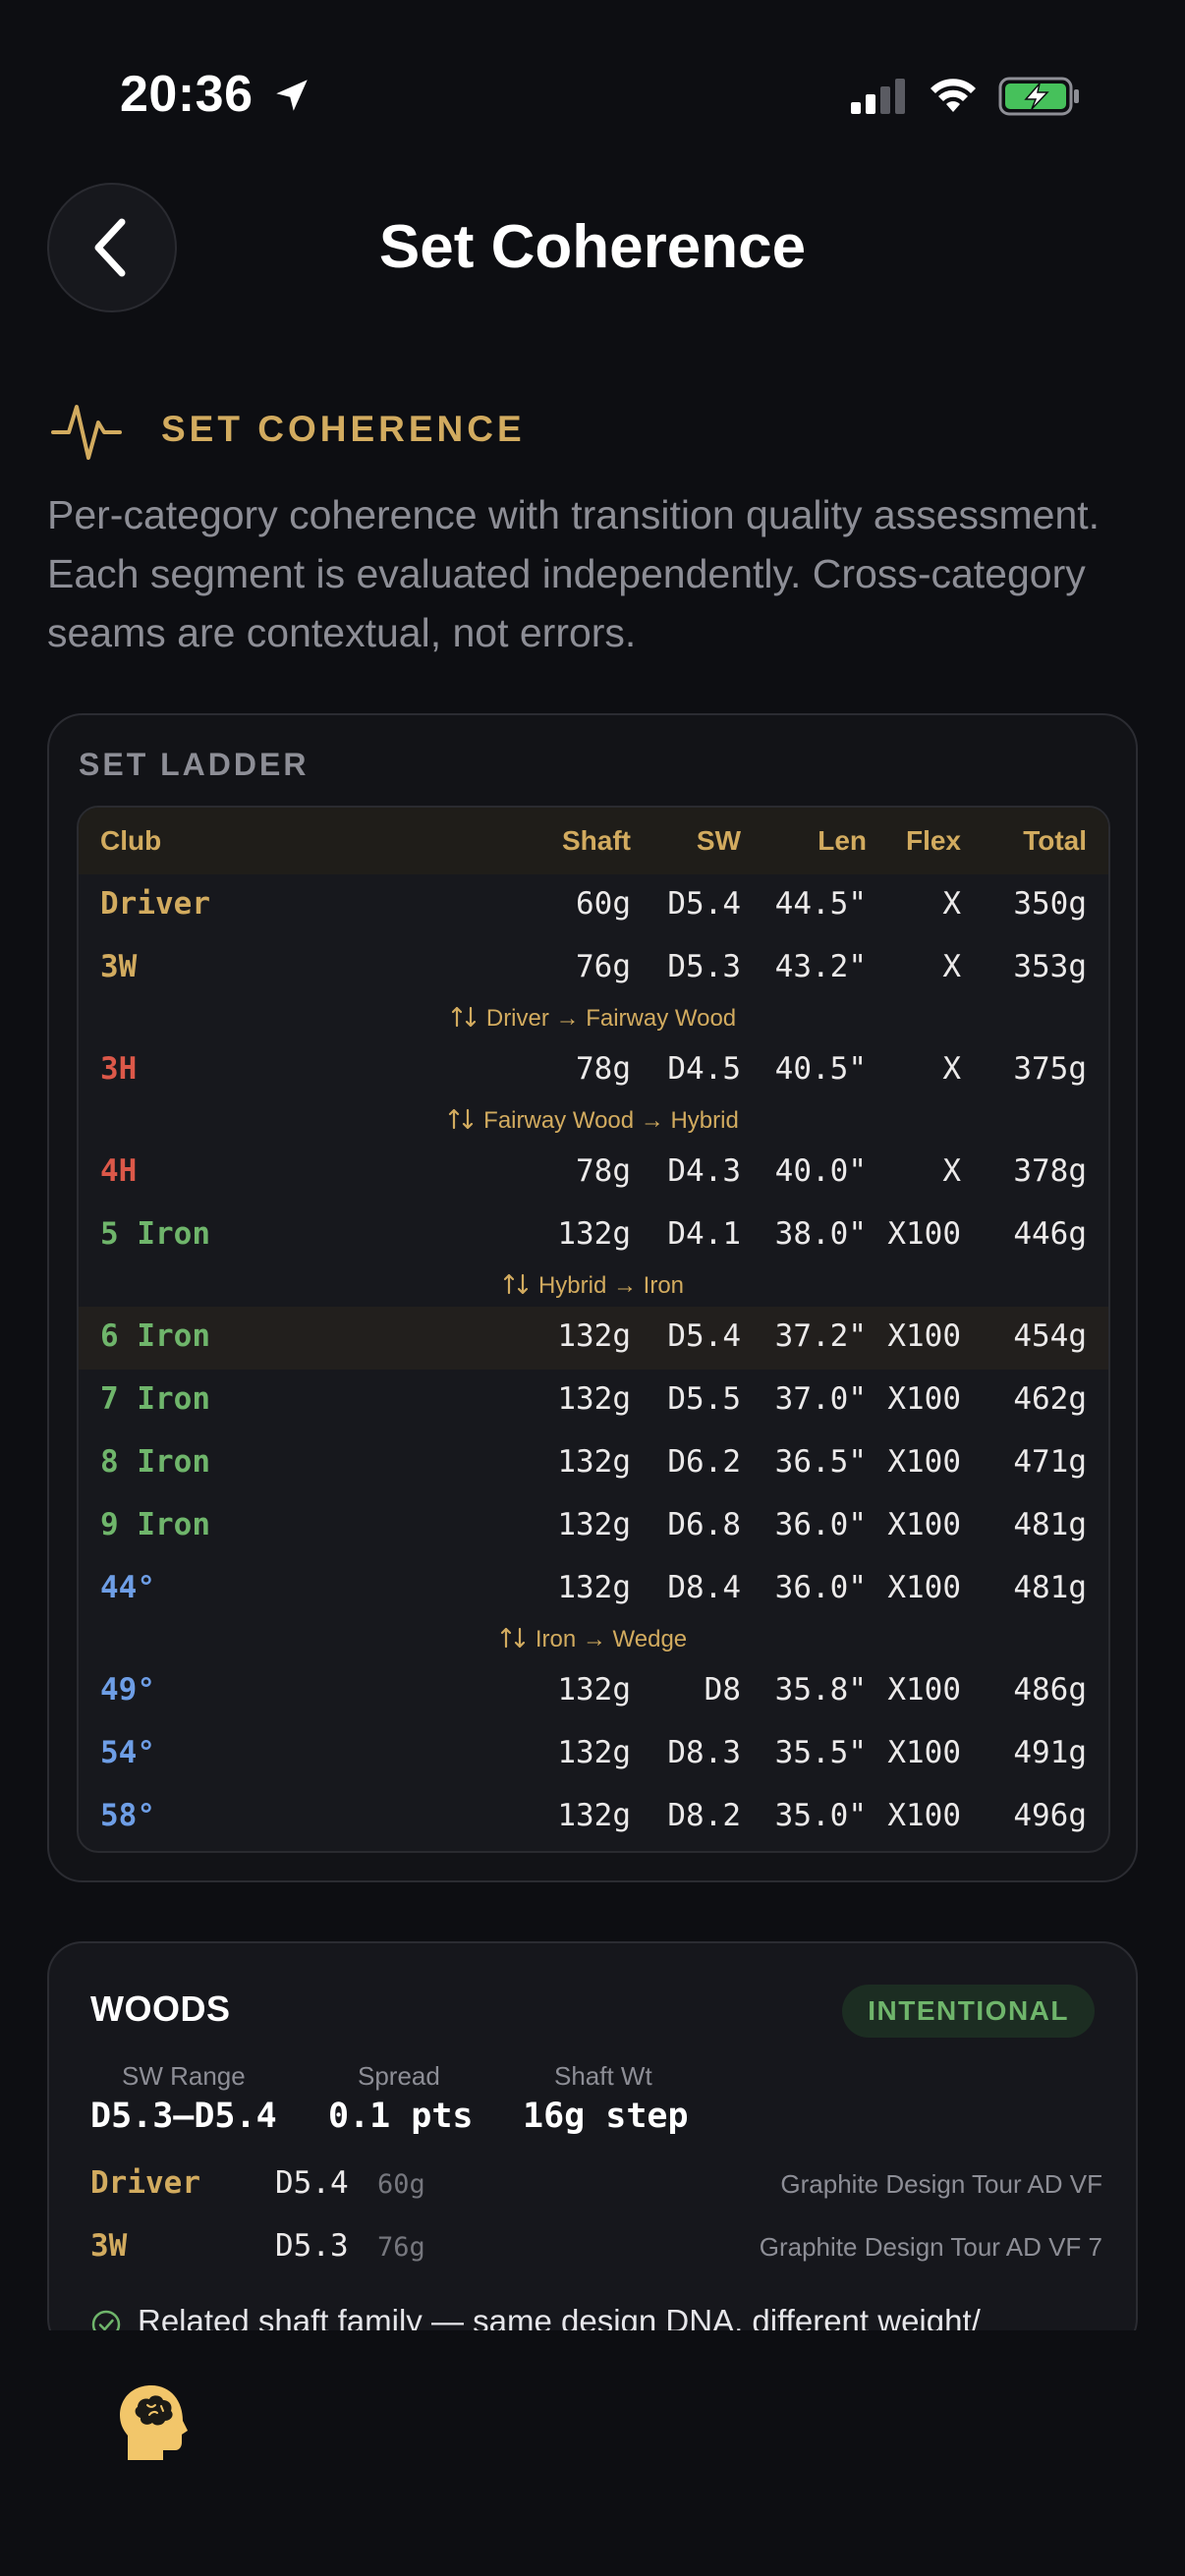 The image size is (1185, 2576). Describe the element at coordinates (821, 1815) in the screenshot. I see `club-length: 35.0"` at that location.